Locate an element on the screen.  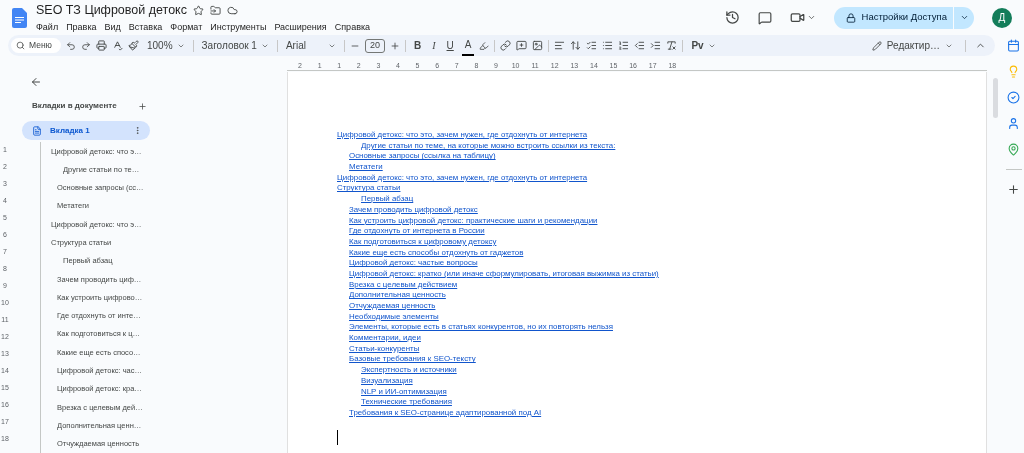
contacts-icon is located at coordinates (1013, 123).